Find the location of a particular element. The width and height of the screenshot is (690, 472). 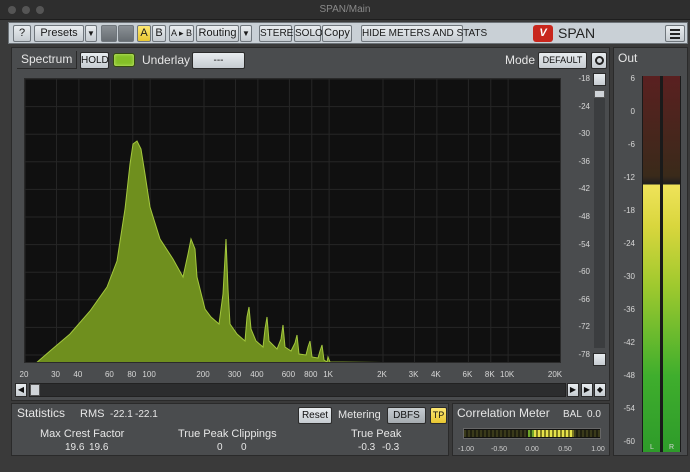

db-tick-label: -60 is located at coordinates (584, 272).